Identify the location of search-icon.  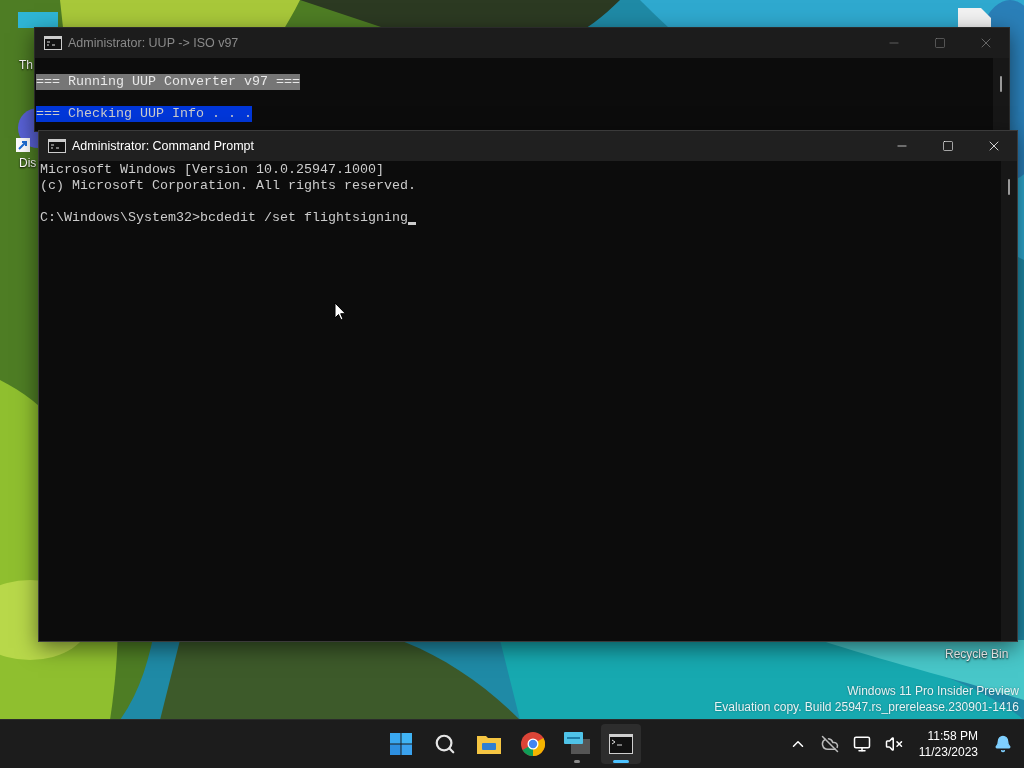
(445, 744).